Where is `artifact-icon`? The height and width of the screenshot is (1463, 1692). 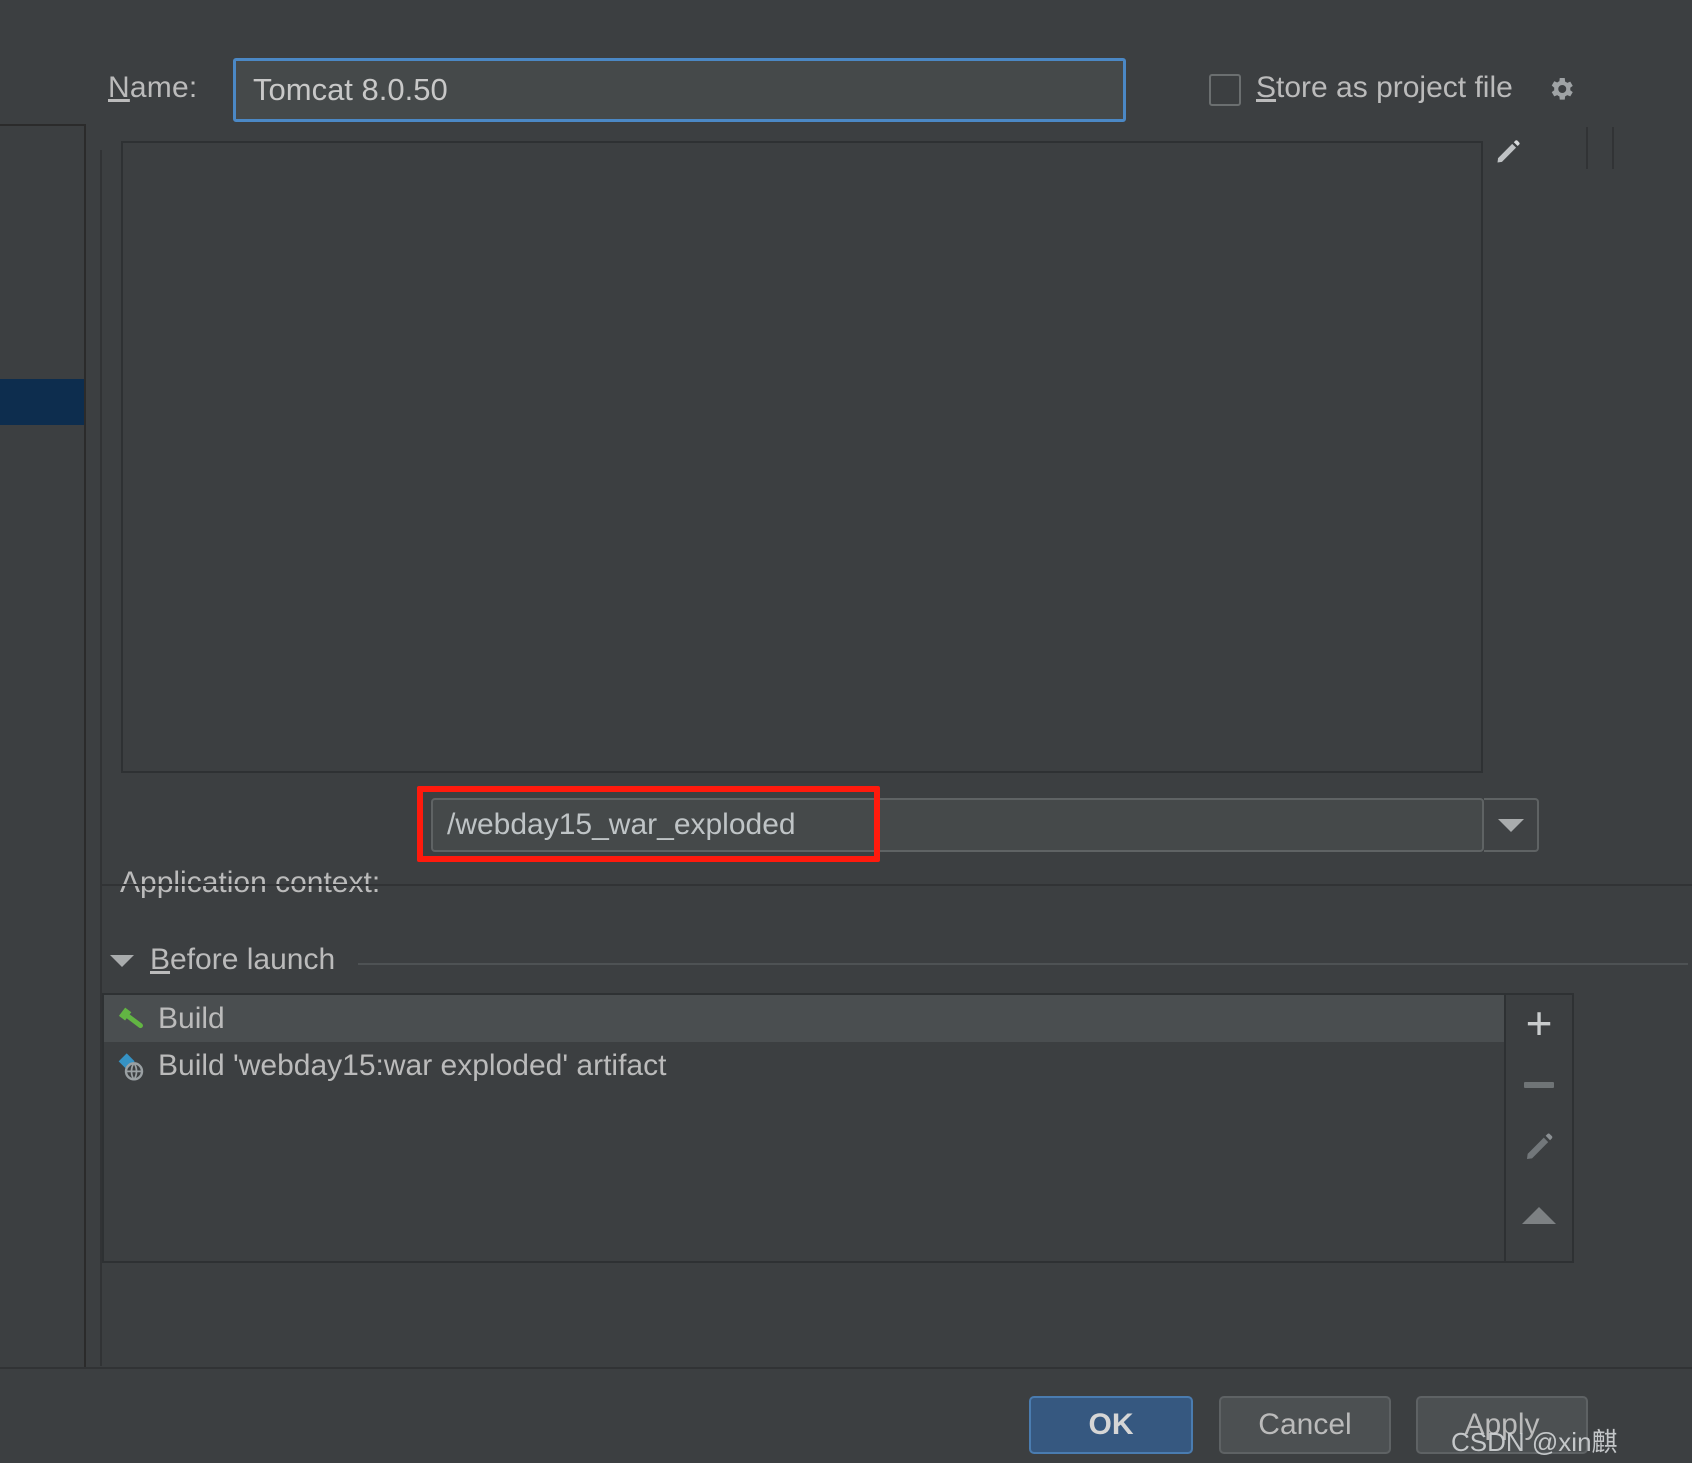 artifact-icon is located at coordinates (130, 1066).